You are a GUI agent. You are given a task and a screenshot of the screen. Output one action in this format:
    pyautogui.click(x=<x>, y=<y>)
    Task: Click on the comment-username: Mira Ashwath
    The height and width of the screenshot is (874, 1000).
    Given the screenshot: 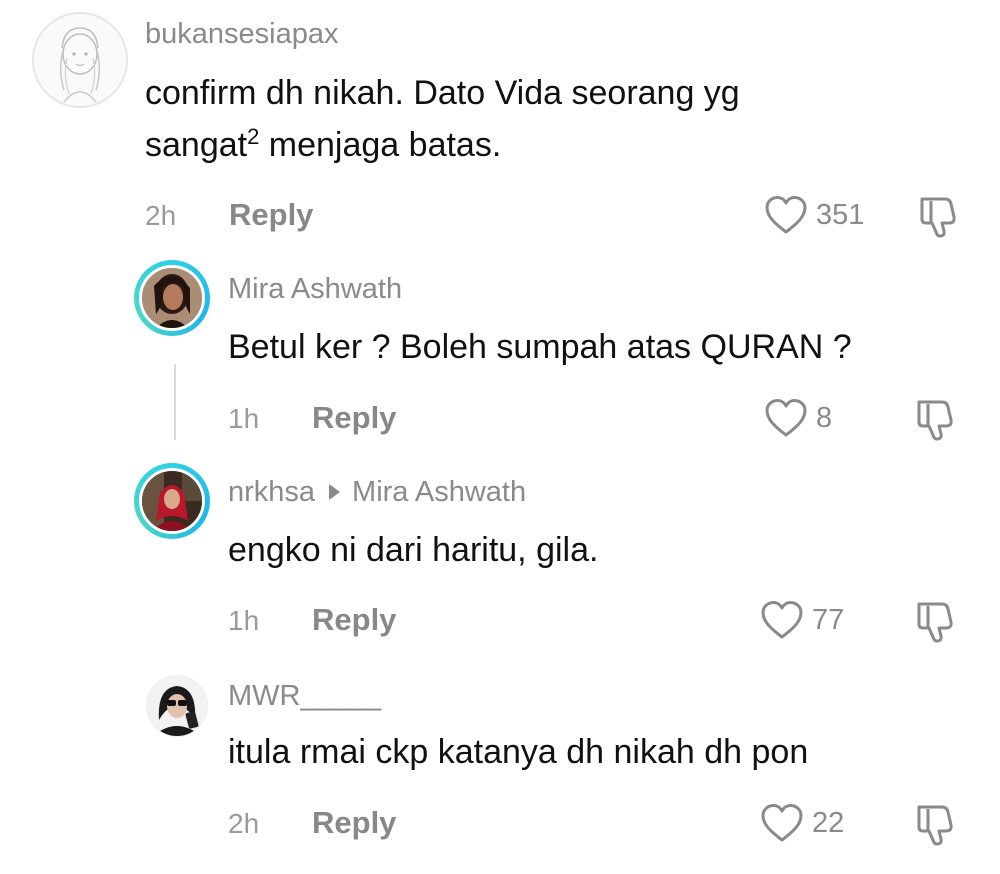 What is the action you would take?
    pyautogui.click(x=315, y=289)
    